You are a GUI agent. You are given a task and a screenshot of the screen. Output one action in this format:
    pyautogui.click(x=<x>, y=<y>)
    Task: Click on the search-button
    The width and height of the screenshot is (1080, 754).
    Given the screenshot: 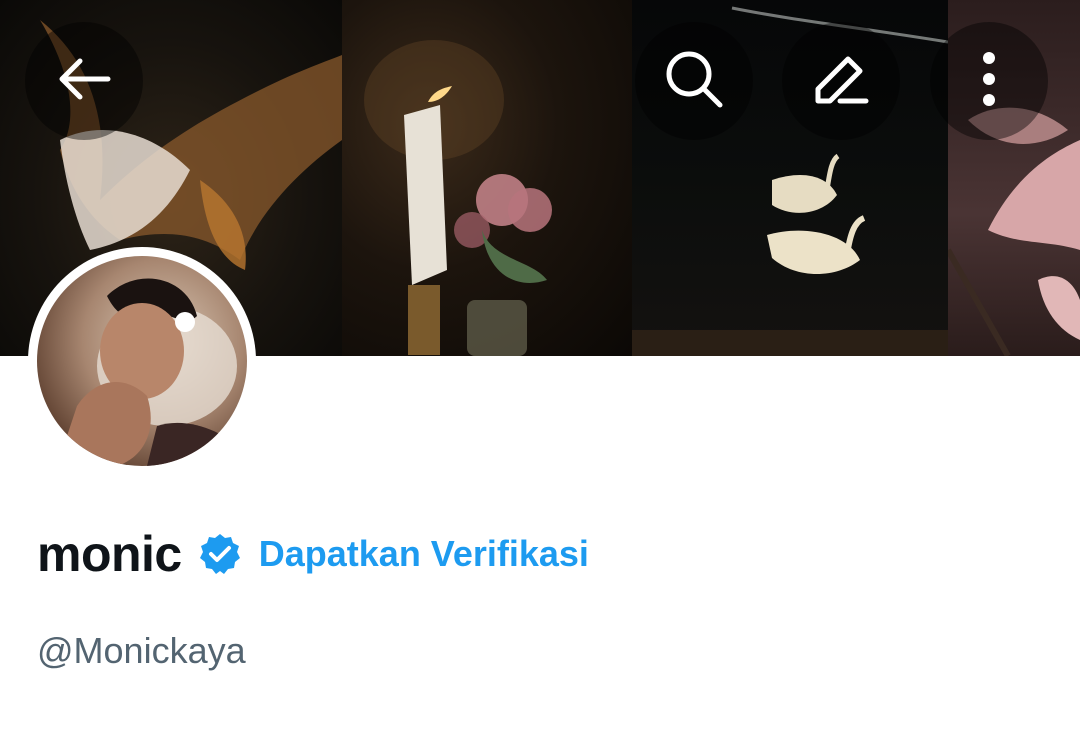 What is the action you would take?
    pyautogui.click(x=694, y=81)
    